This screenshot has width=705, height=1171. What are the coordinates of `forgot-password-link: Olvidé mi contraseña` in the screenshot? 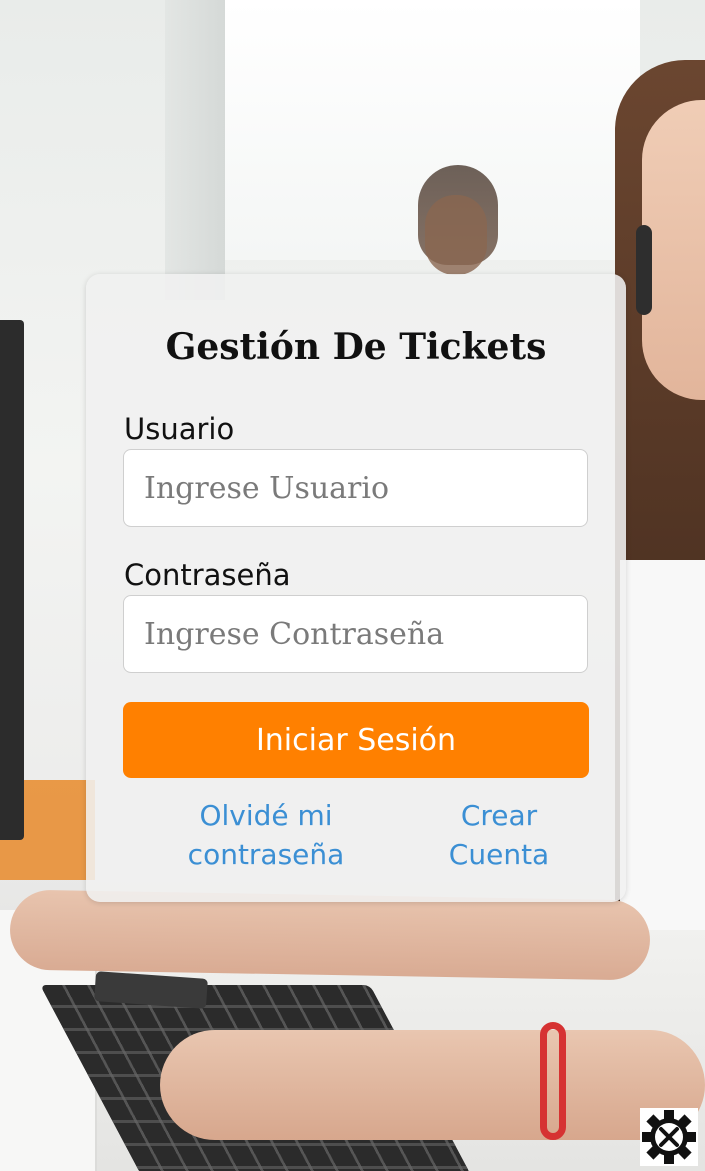 It's located at (266, 835).